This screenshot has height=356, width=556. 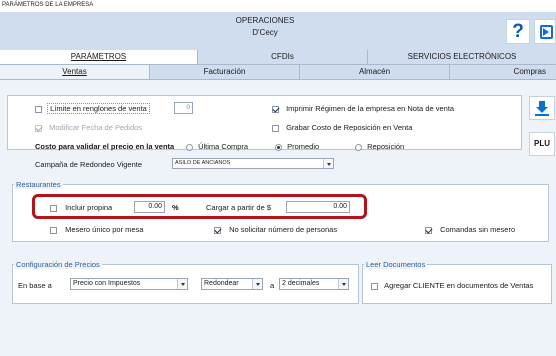 I want to click on campana-value: ASILO DE ANCIANOS, so click(x=203, y=163).